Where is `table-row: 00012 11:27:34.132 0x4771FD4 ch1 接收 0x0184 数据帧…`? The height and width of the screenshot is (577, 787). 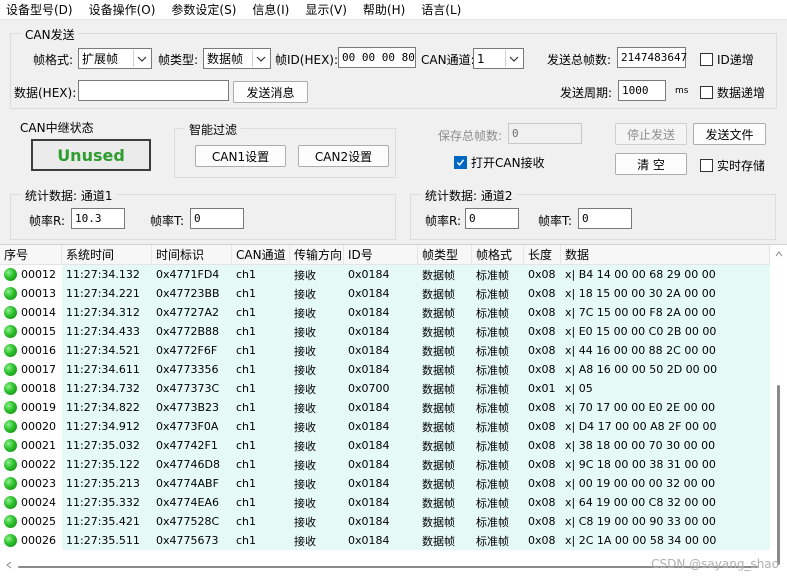 table-row: 00012 11:27:34.132 0x4771FD4 ch1 接收 0x0184 数据帧… is located at coordinates (385, 274).